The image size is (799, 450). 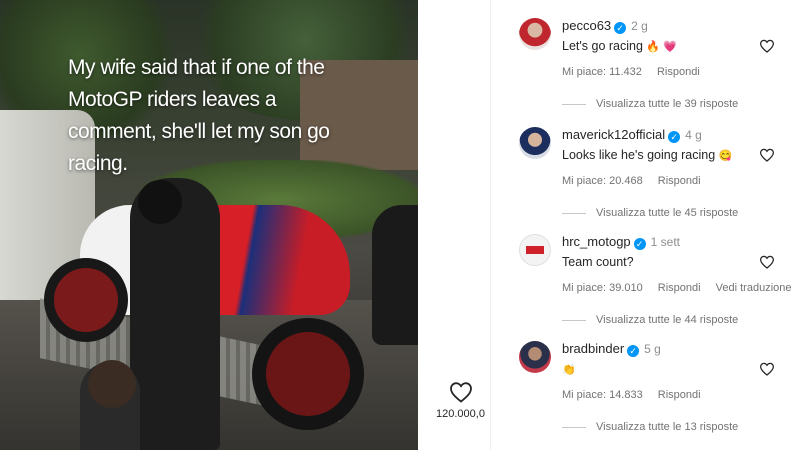 I want to click on comment-time: 1 sett, so click(x=665, y=242).